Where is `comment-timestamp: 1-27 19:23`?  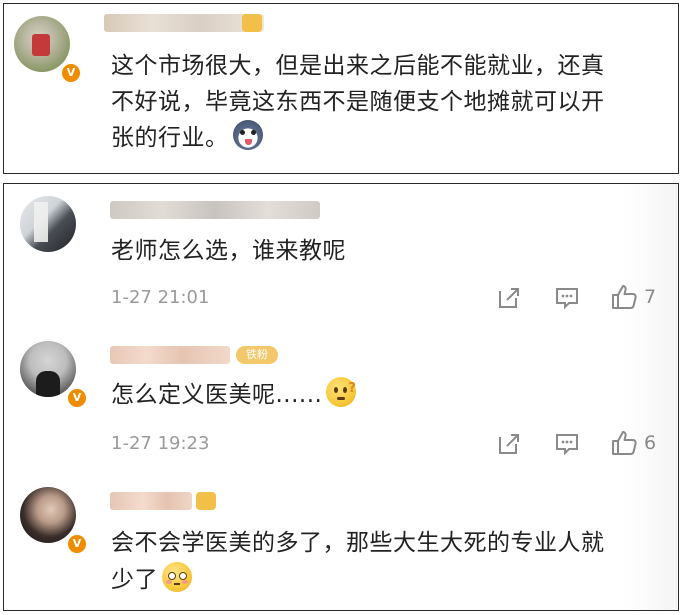 comment-timestamp: 1-27 19:23 is located at coordinates (160, 443).